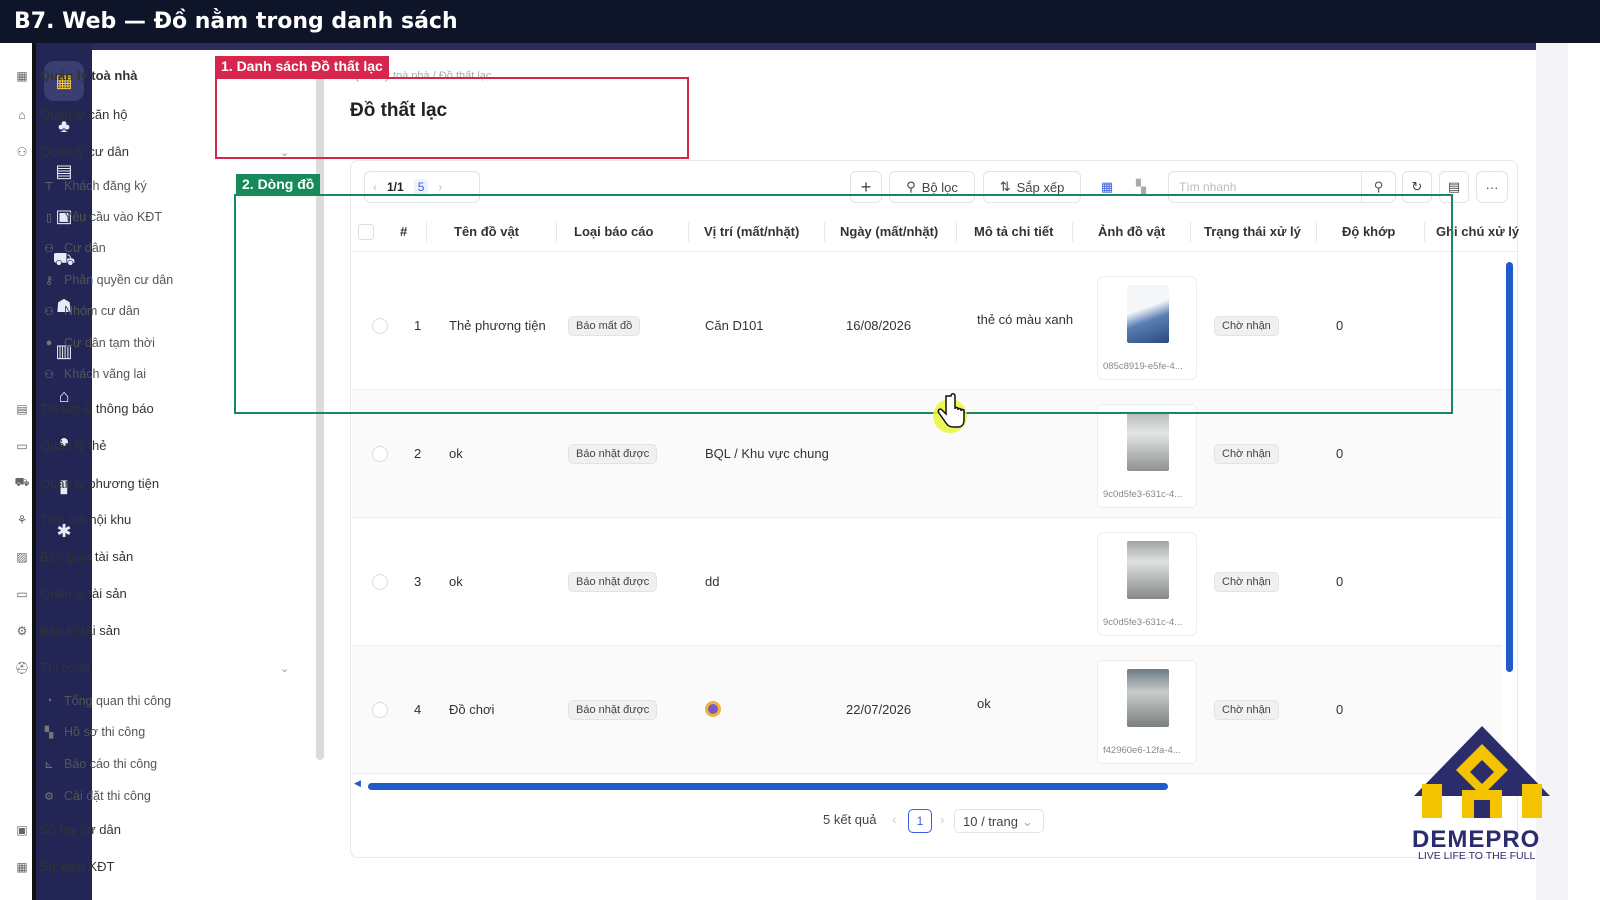 The height and width of the screenshot is (900, 1600). Describe the element at coordinates (94, 374) in the screenshot. I see `sidebar-item-visitors: ⚇ Khách vãng lai` at that location.